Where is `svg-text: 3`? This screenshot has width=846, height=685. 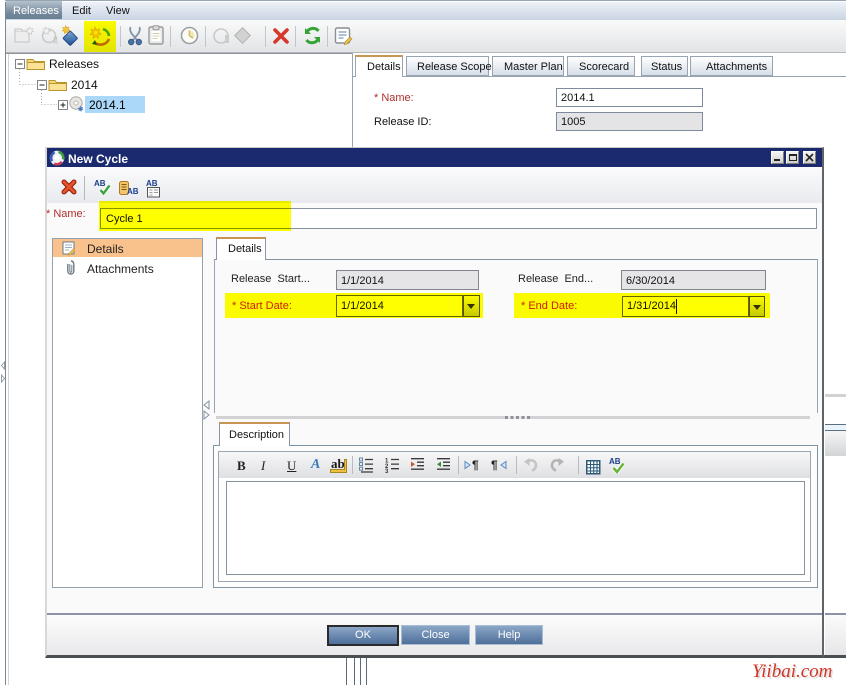
svg-text: 3 is located at coordinates (387, 471).